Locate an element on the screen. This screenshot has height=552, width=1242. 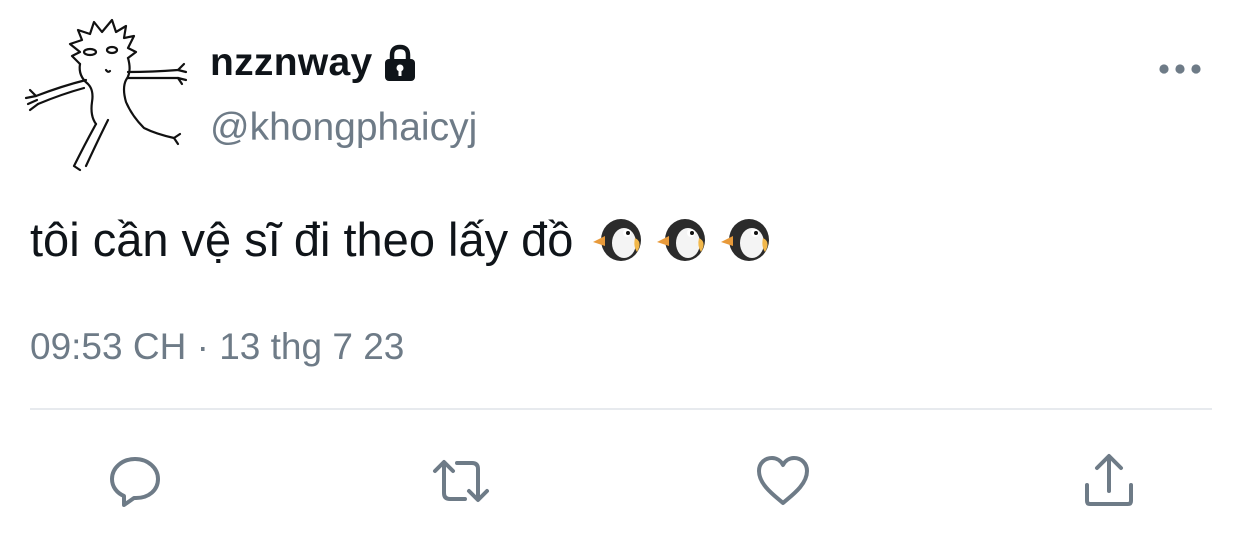
reply-button is located at coordinates (135, 481).